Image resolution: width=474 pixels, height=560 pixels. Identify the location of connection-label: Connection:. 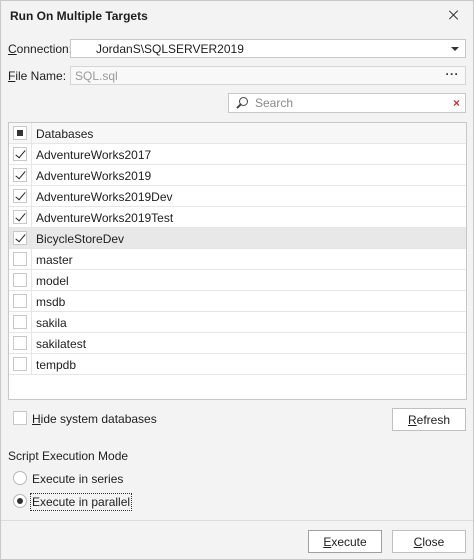
(40, 49).